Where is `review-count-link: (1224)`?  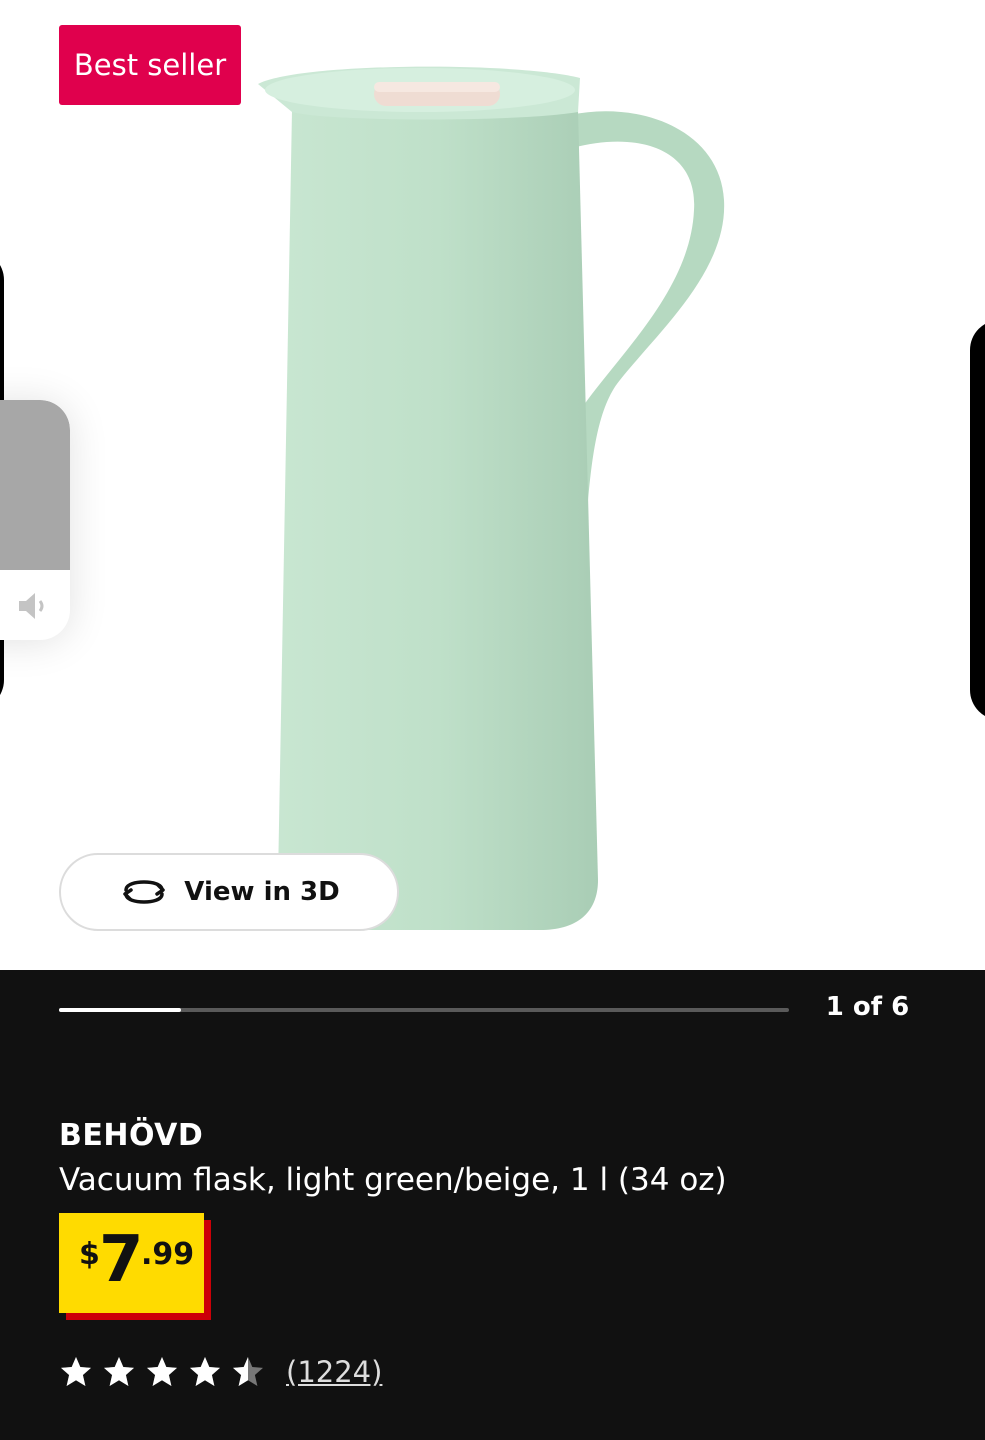
review-count-link: (1224) is located at coordinates (334, 1372).